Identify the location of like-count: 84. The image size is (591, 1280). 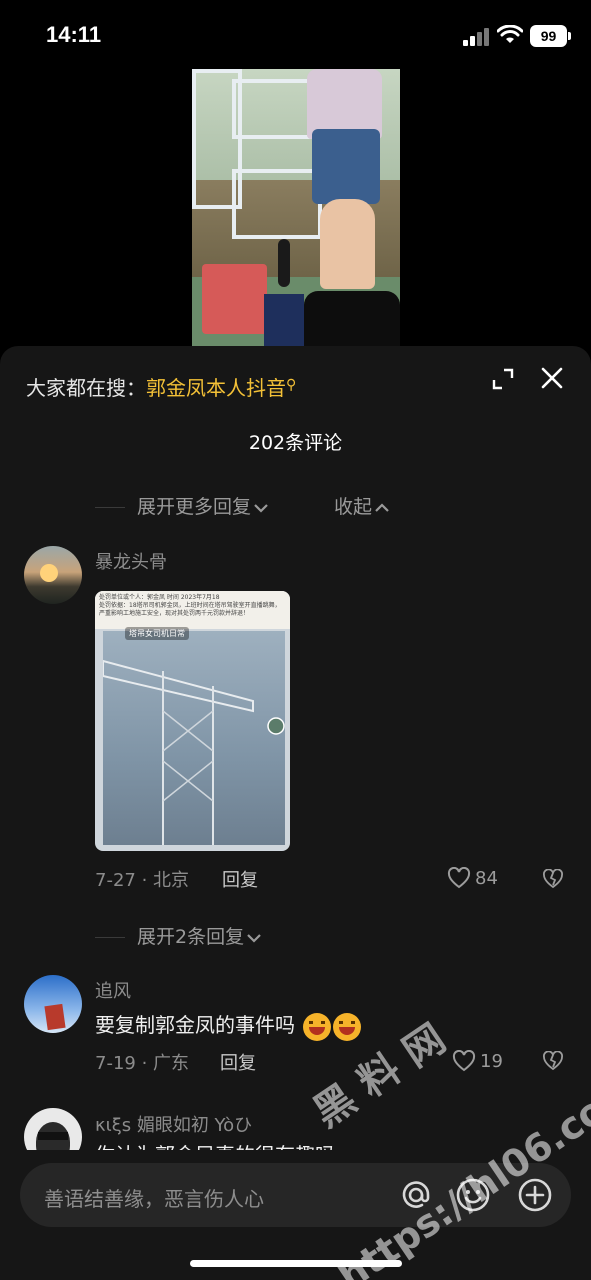
(486, 878).